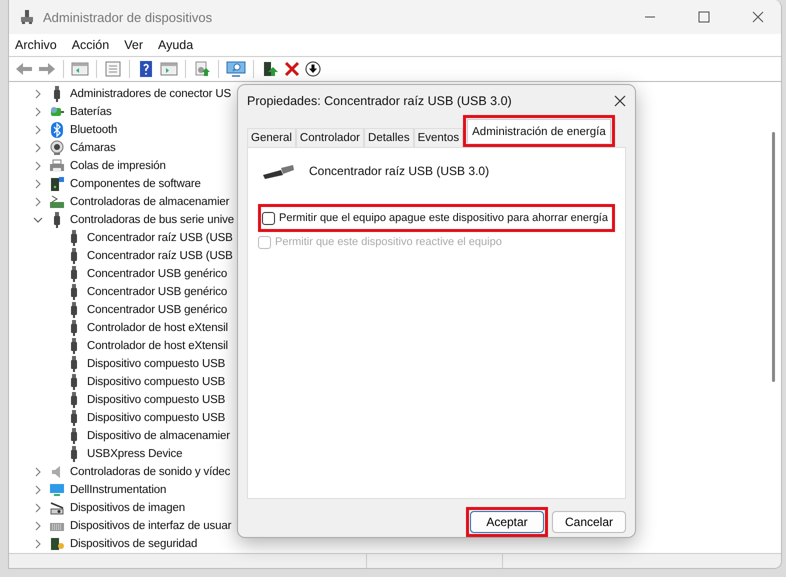 The width and height of the screenshot is (786, 577). I want to click on checkbox-label: Permitir que este dispositivo reactive el equipo, so click(388, 242).